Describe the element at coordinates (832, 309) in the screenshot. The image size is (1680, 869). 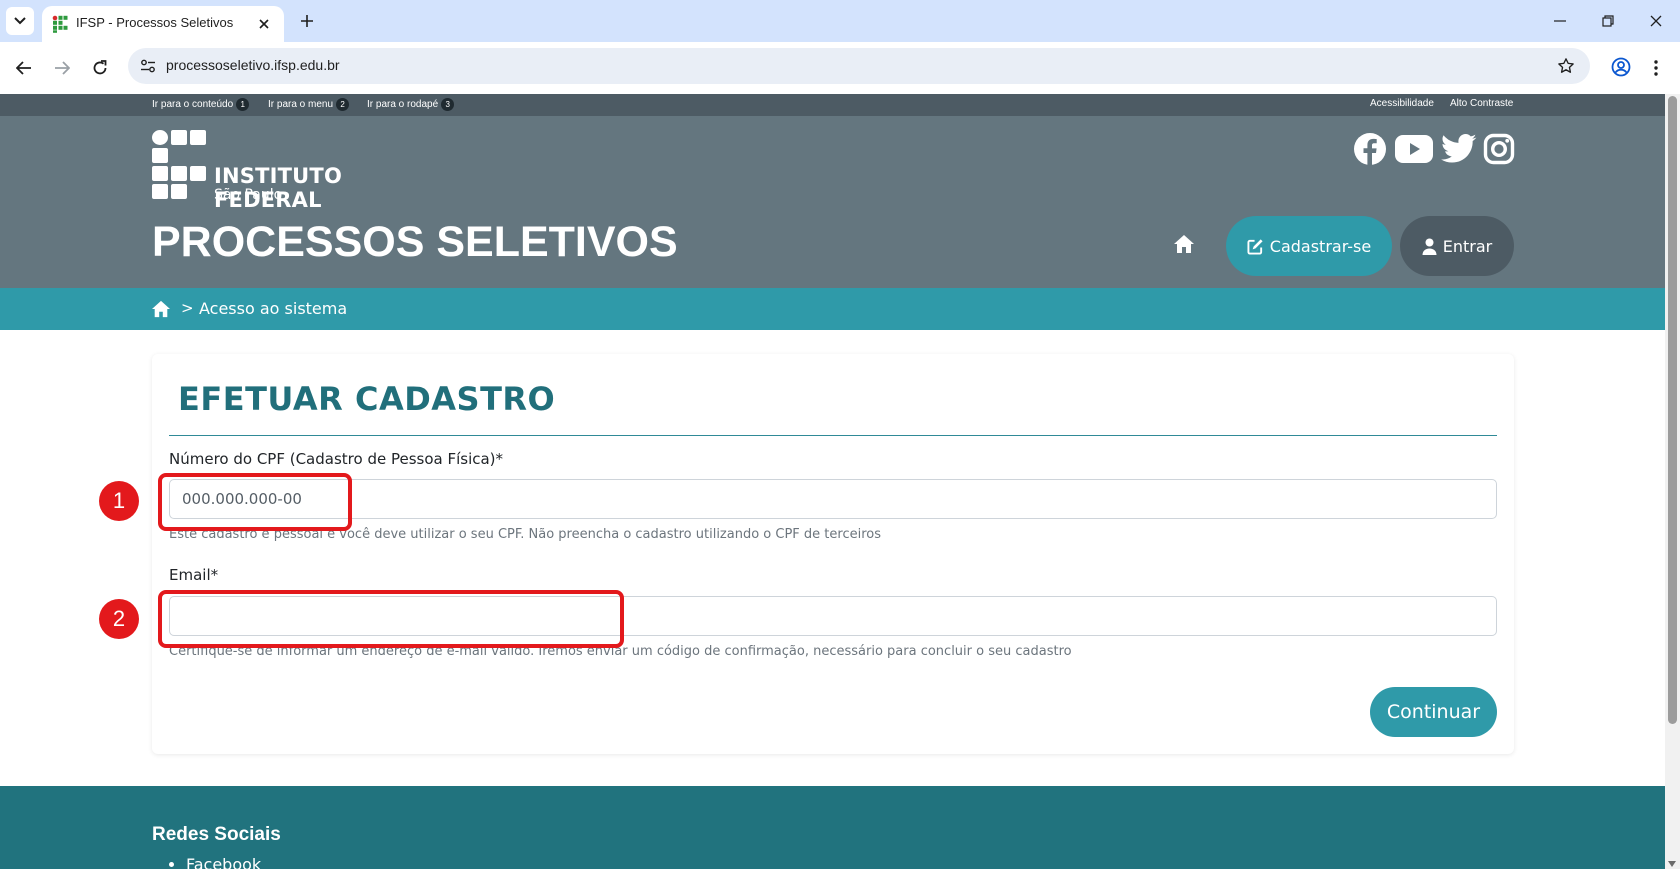
I see `breadcrumb: > Acesso ao sistema` at that location.